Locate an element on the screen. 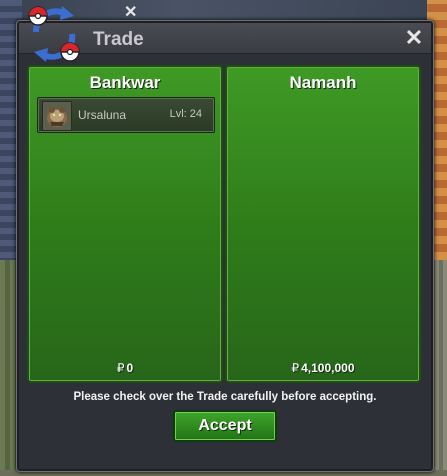 This screenshot has height=476, width=447. money-offer-right: ₽4,100,000 is located at coordinates (323, 368).